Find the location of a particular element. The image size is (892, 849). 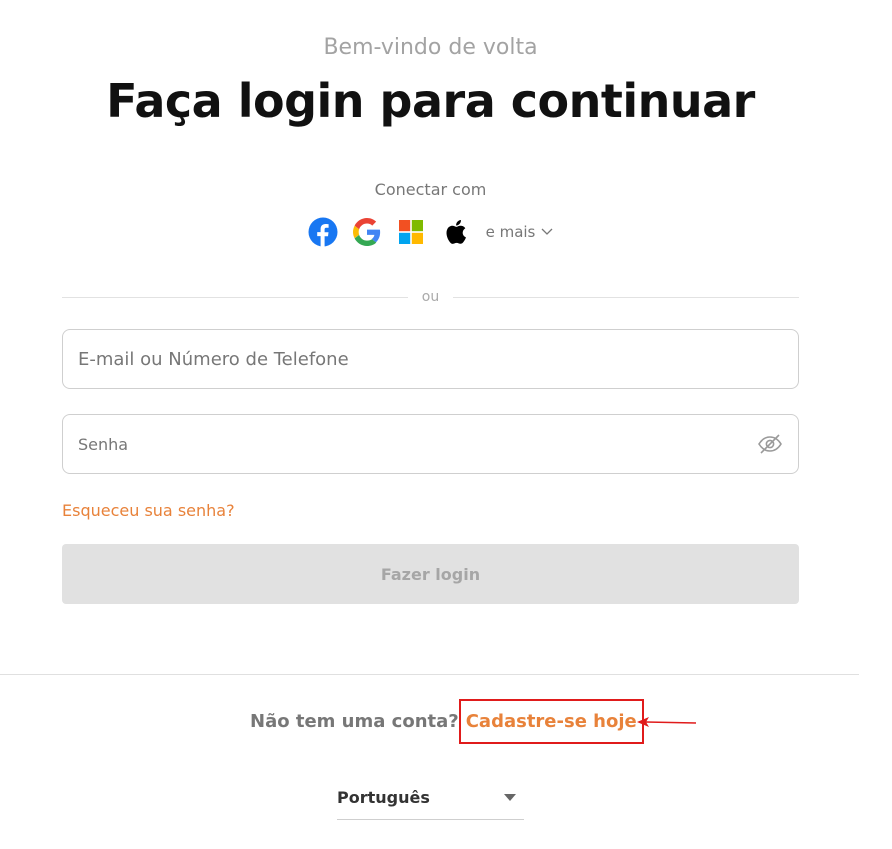

page-title: Faça login para continuar is located at coordinates (430, 101).